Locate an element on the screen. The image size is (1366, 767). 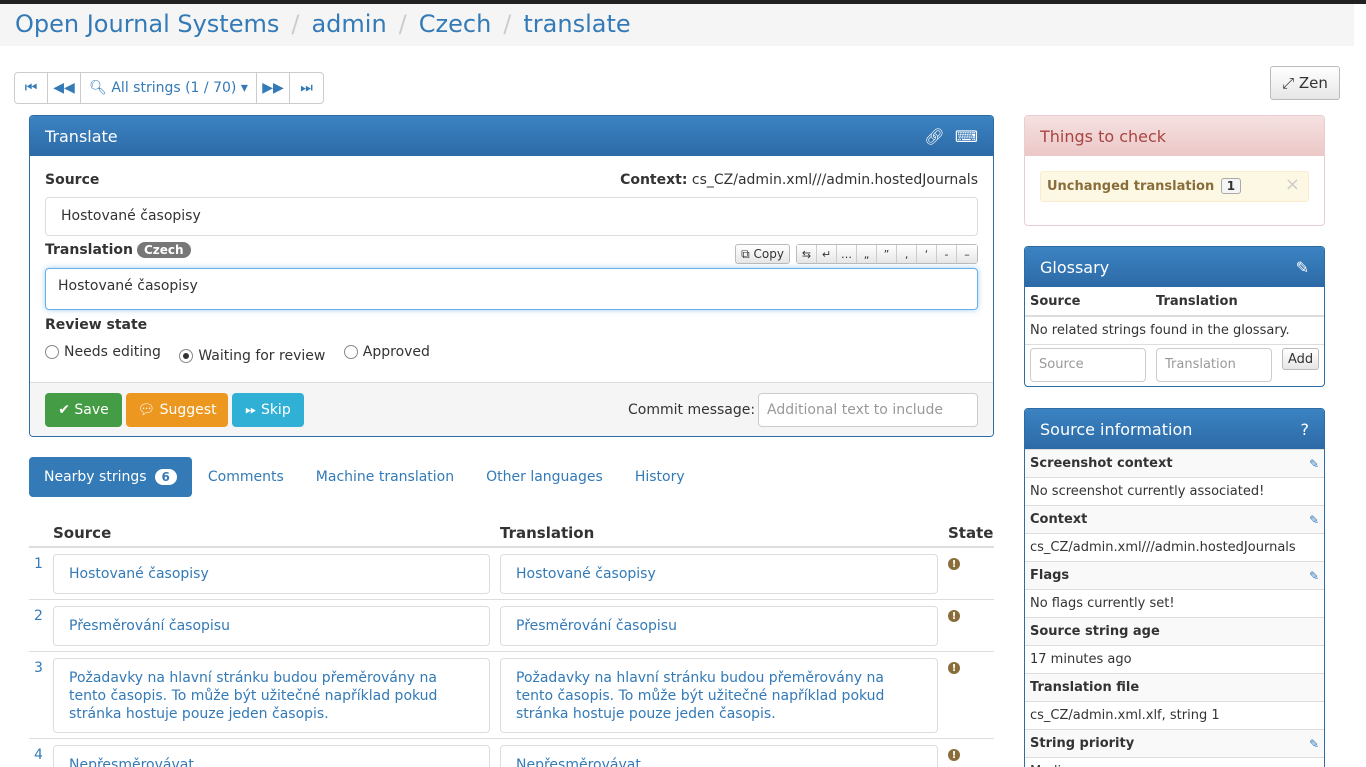
row-source: Nepřesměrovávat is located at coordinates (271, 756).